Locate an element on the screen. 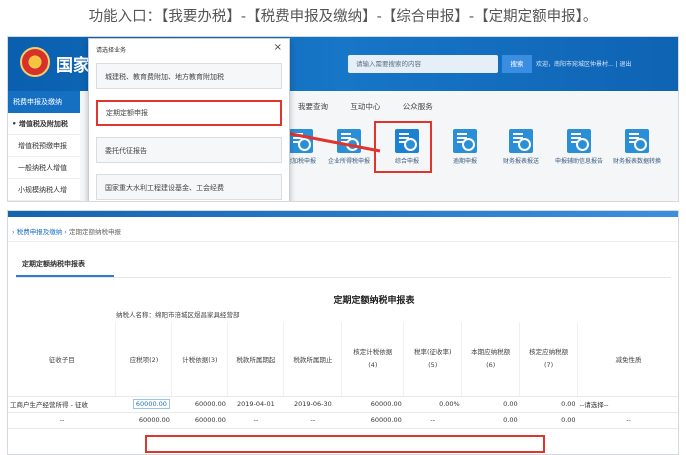  col-header: 税款所属期起 is located at coordinates (256, 359).